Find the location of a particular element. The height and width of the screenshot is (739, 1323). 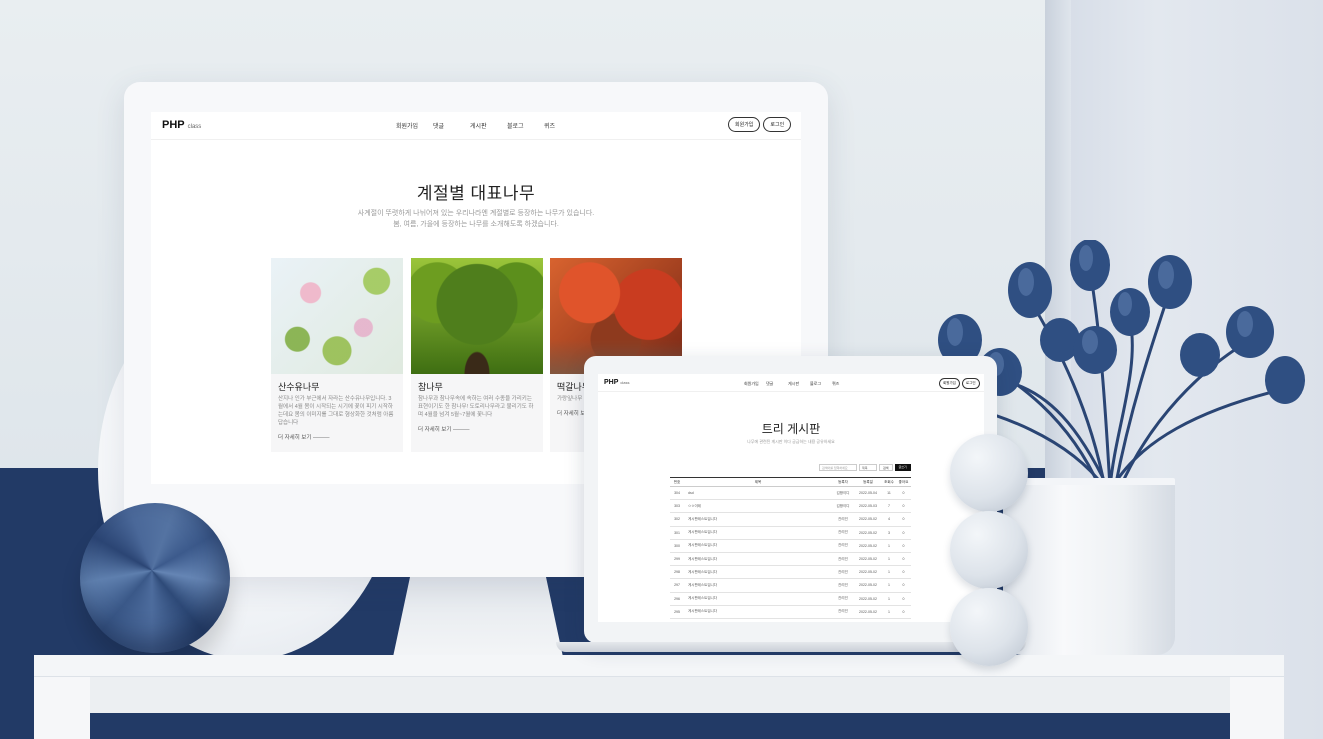

table-row: 300 게시판테스트입니다 관리인 2022-05-02 1 0 is located at coordinates (790, 546).